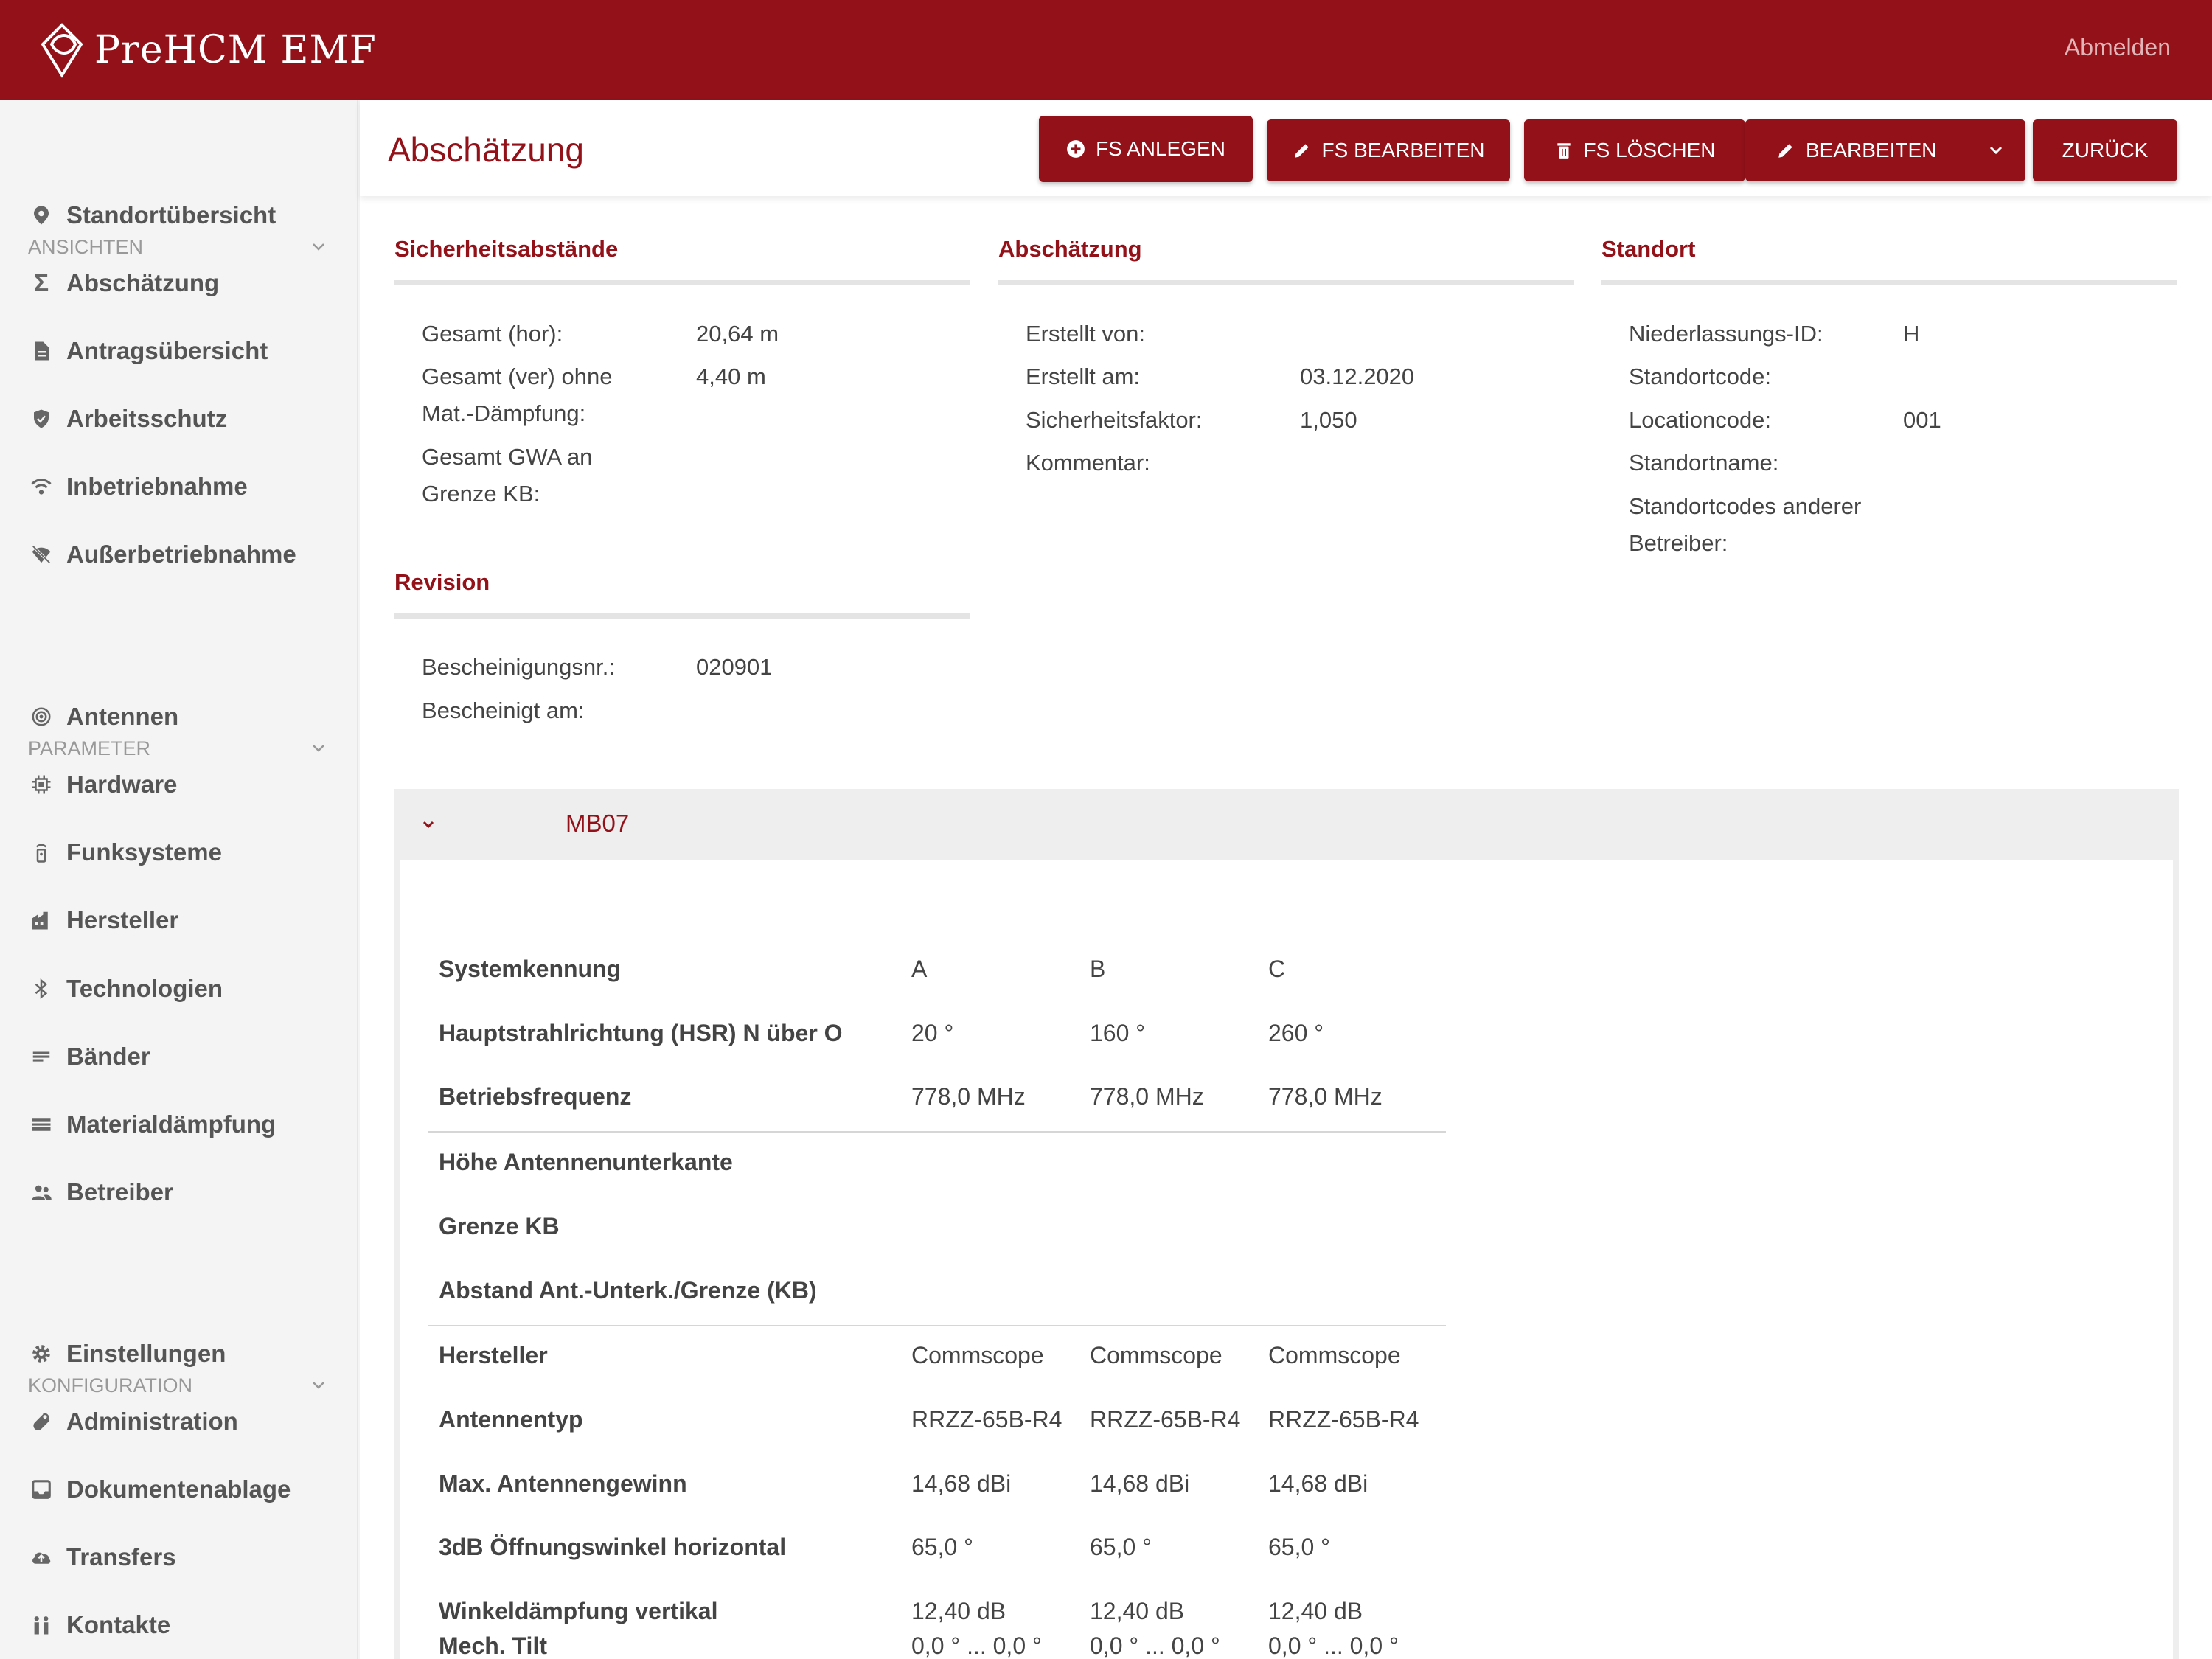 The width and height of the screenshot is (2212, 1659). I want to click on sidebar-item-abschaetzung: Σ Abschätzung, so click(185, 283).